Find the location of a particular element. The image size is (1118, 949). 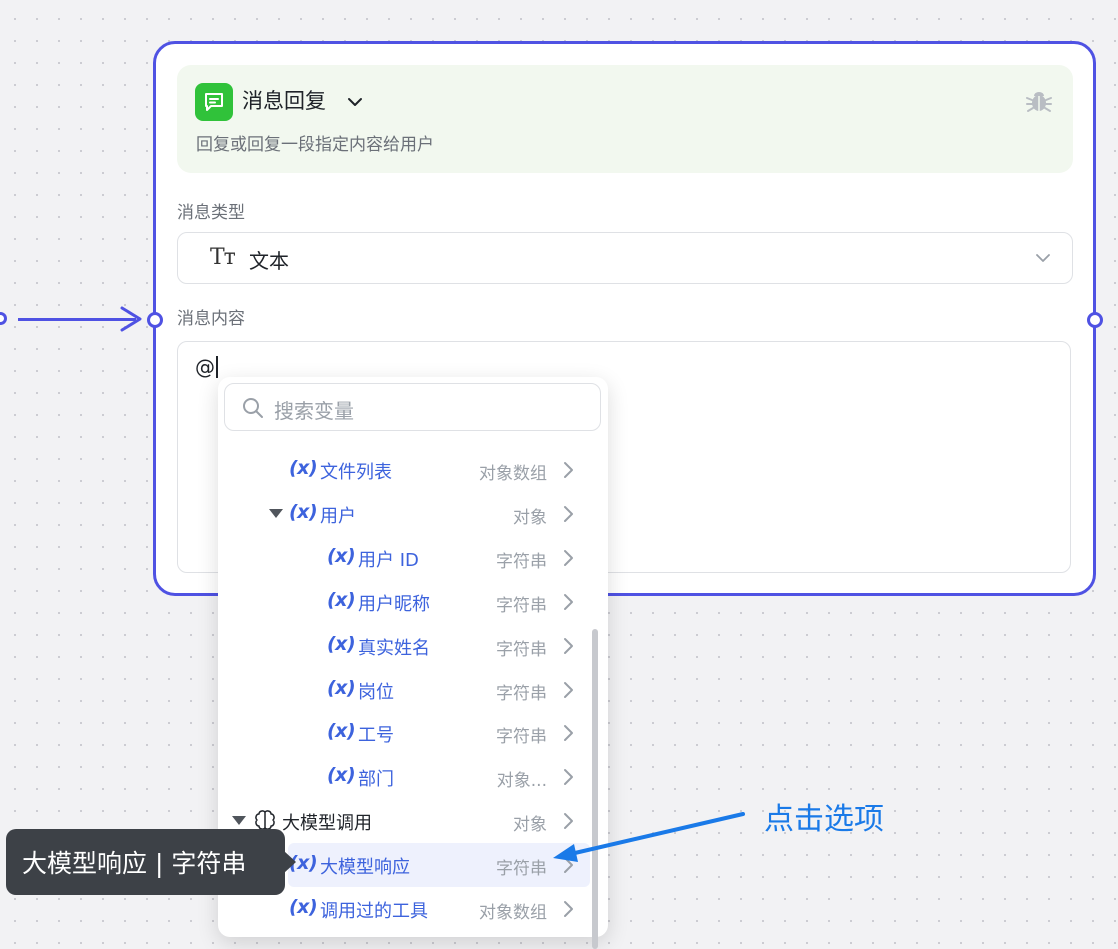

variable-item: (x) 用户昵称 字符串 is located at coordinates (404, 602).